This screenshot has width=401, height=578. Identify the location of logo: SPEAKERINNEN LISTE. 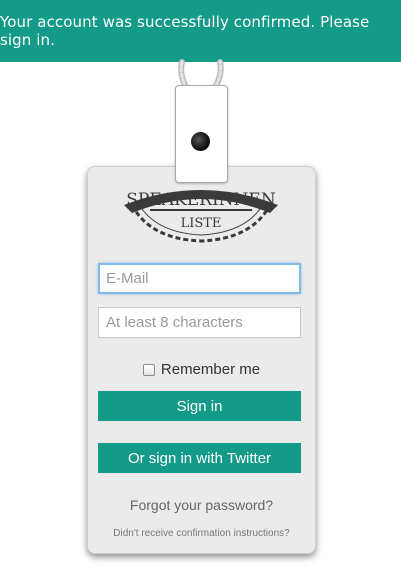
(201, 212).